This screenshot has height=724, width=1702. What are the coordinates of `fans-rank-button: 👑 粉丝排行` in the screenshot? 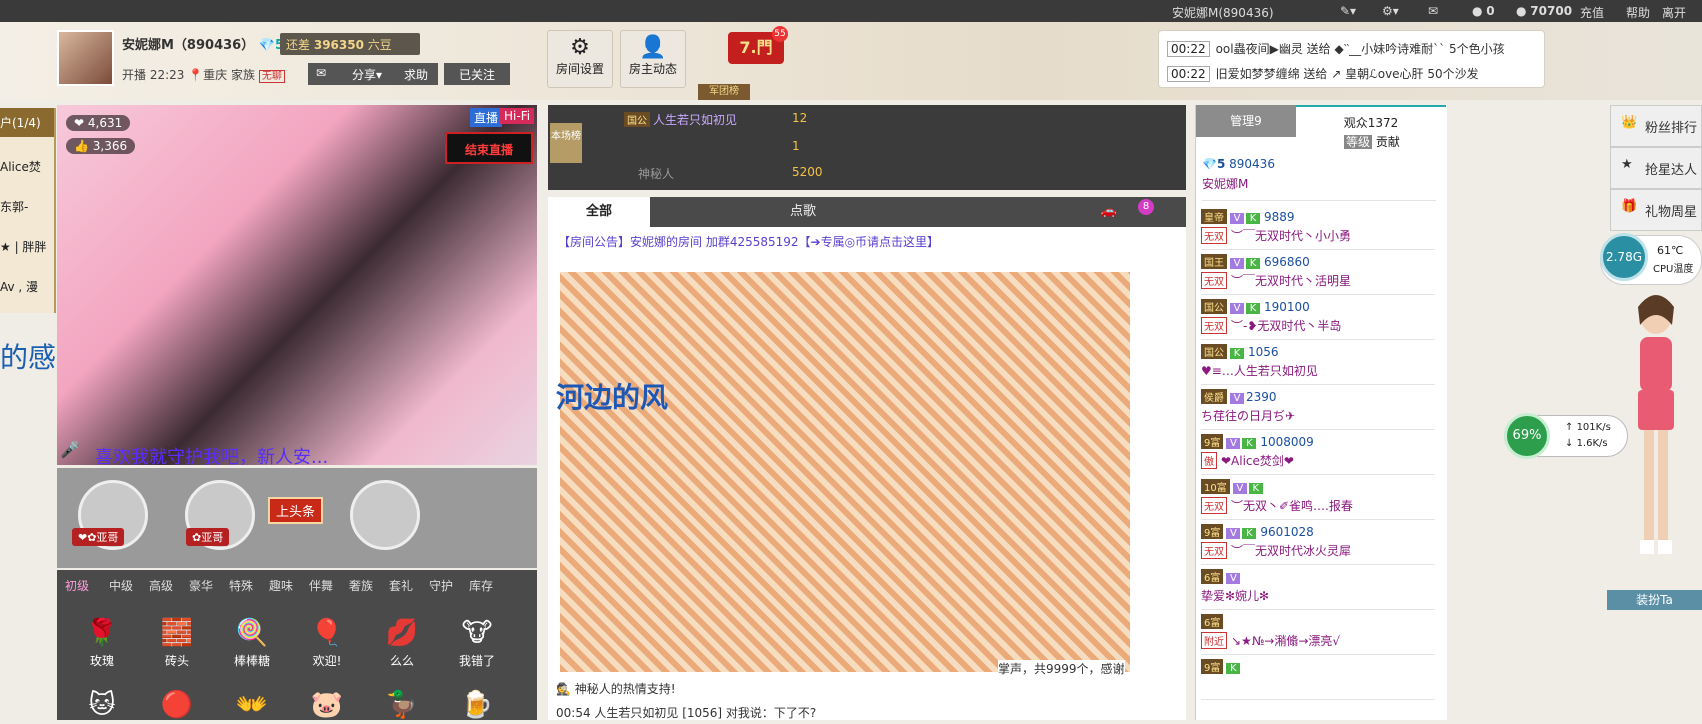 It's located at (1656, 126).